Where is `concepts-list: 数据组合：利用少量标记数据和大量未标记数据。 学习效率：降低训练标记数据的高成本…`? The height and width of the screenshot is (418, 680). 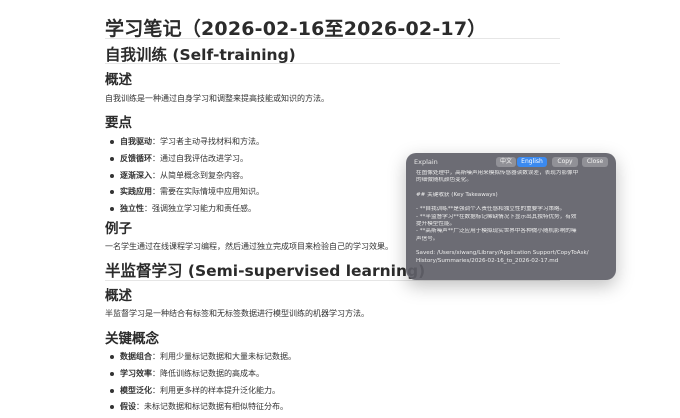
concepts-list: 数据组合：利用少量标记数据和大量未标记数据。 学习效率：降低训练标记数据的高成本… is located at coordinates (200, 384).